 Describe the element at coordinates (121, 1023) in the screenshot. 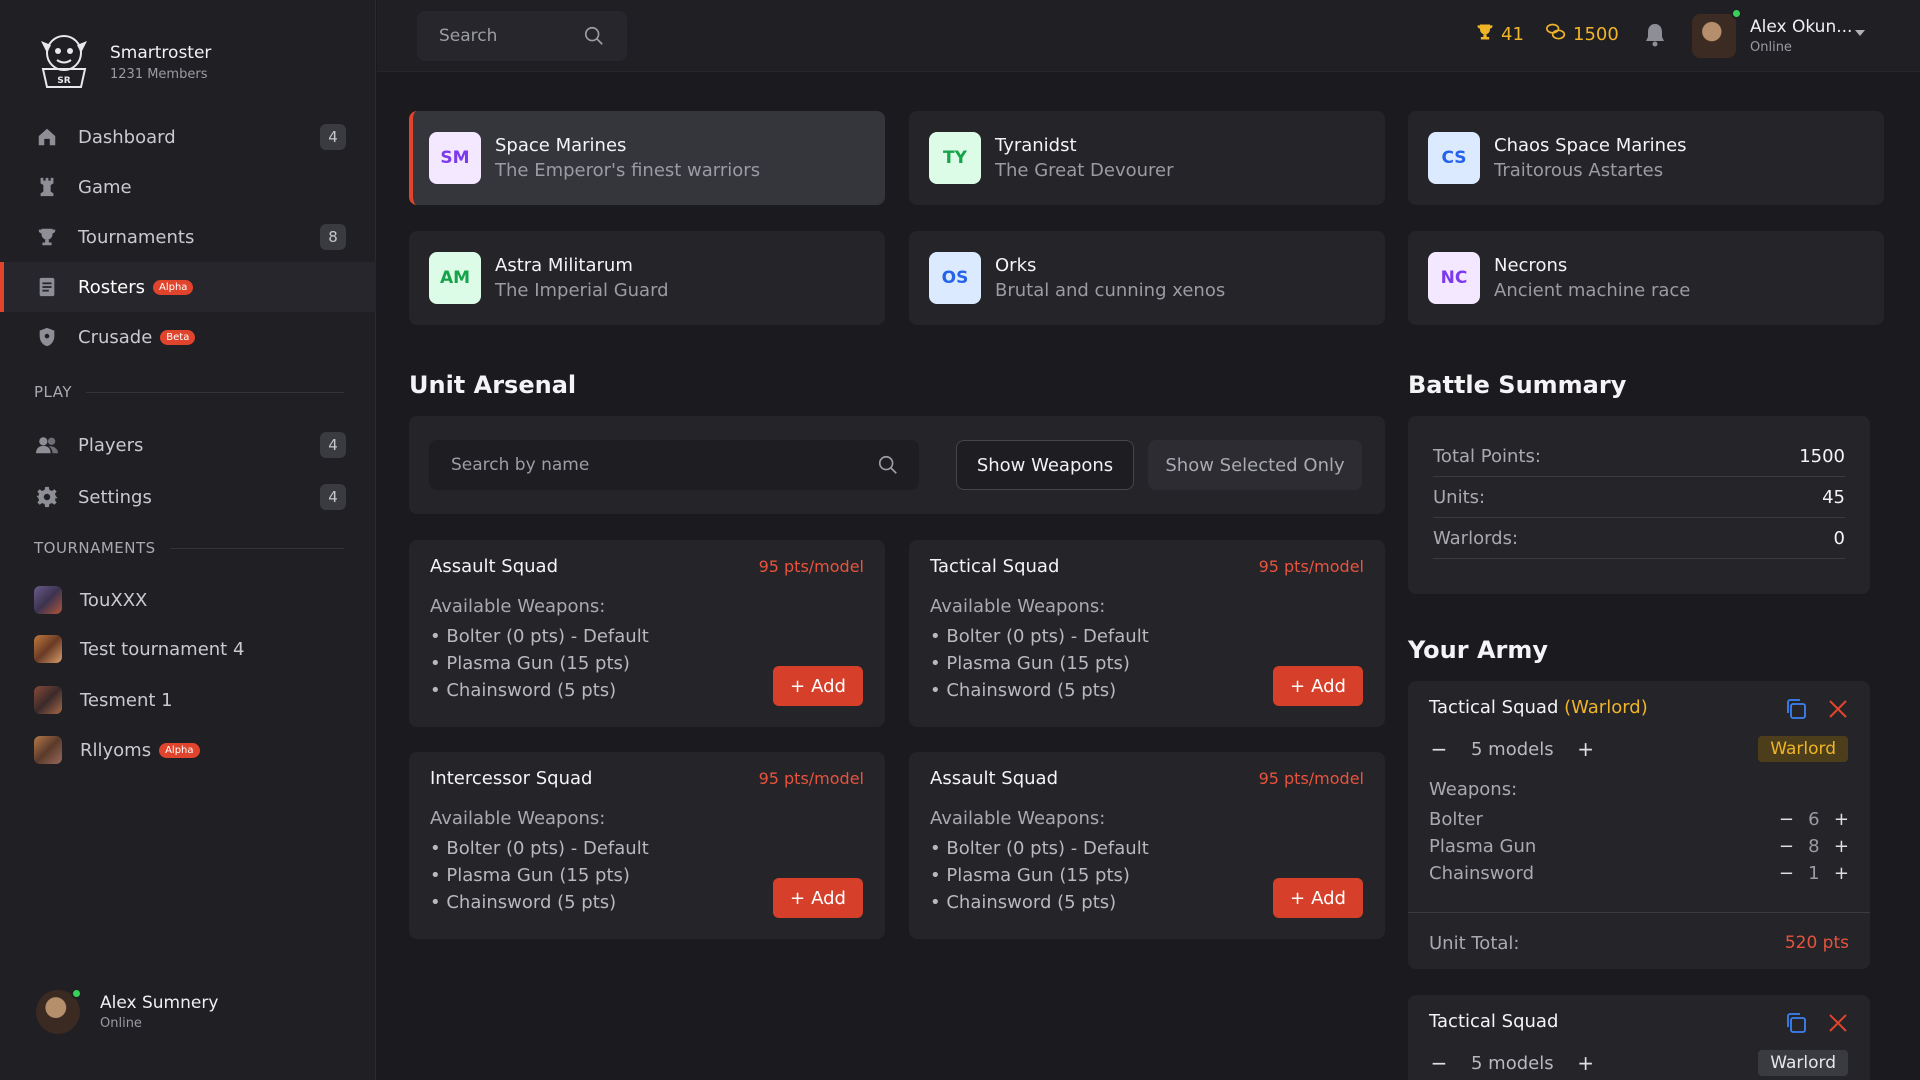

I see `user-status: Online` at that location.